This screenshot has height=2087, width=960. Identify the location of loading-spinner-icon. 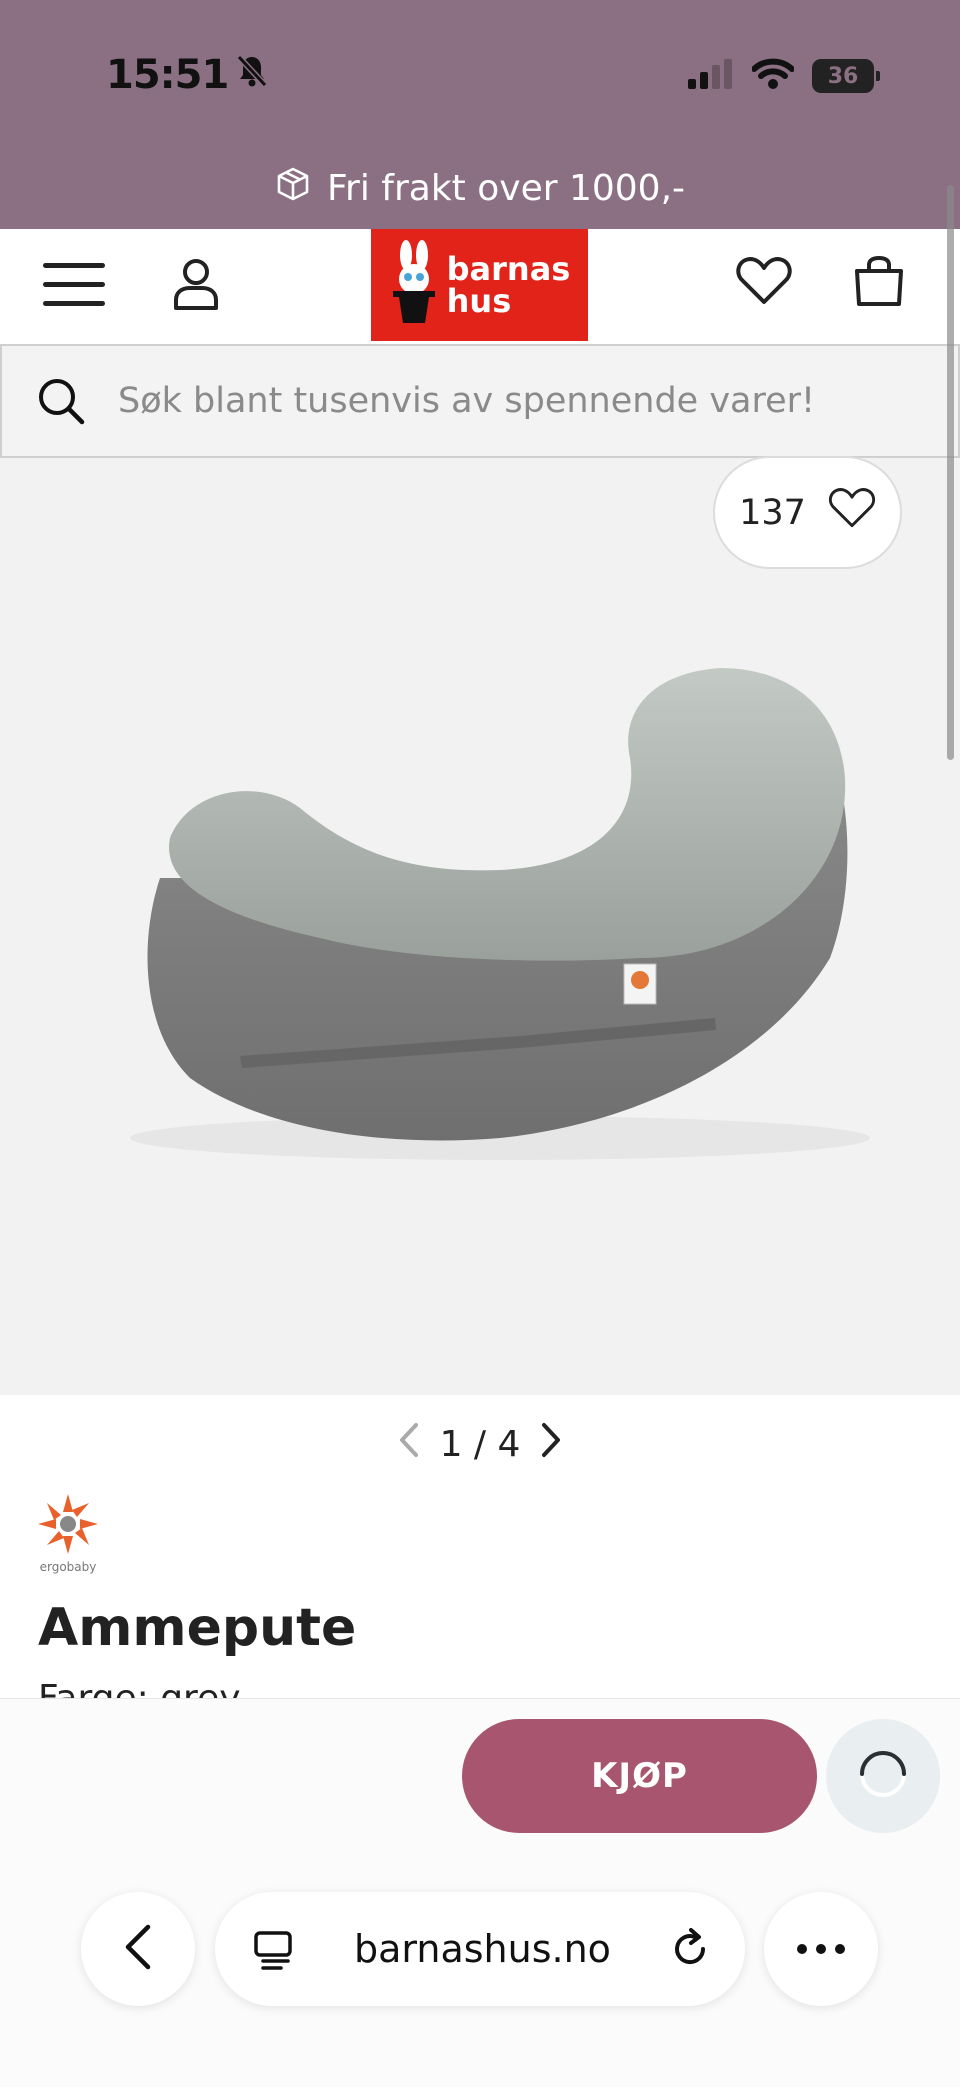
(883, 1776).